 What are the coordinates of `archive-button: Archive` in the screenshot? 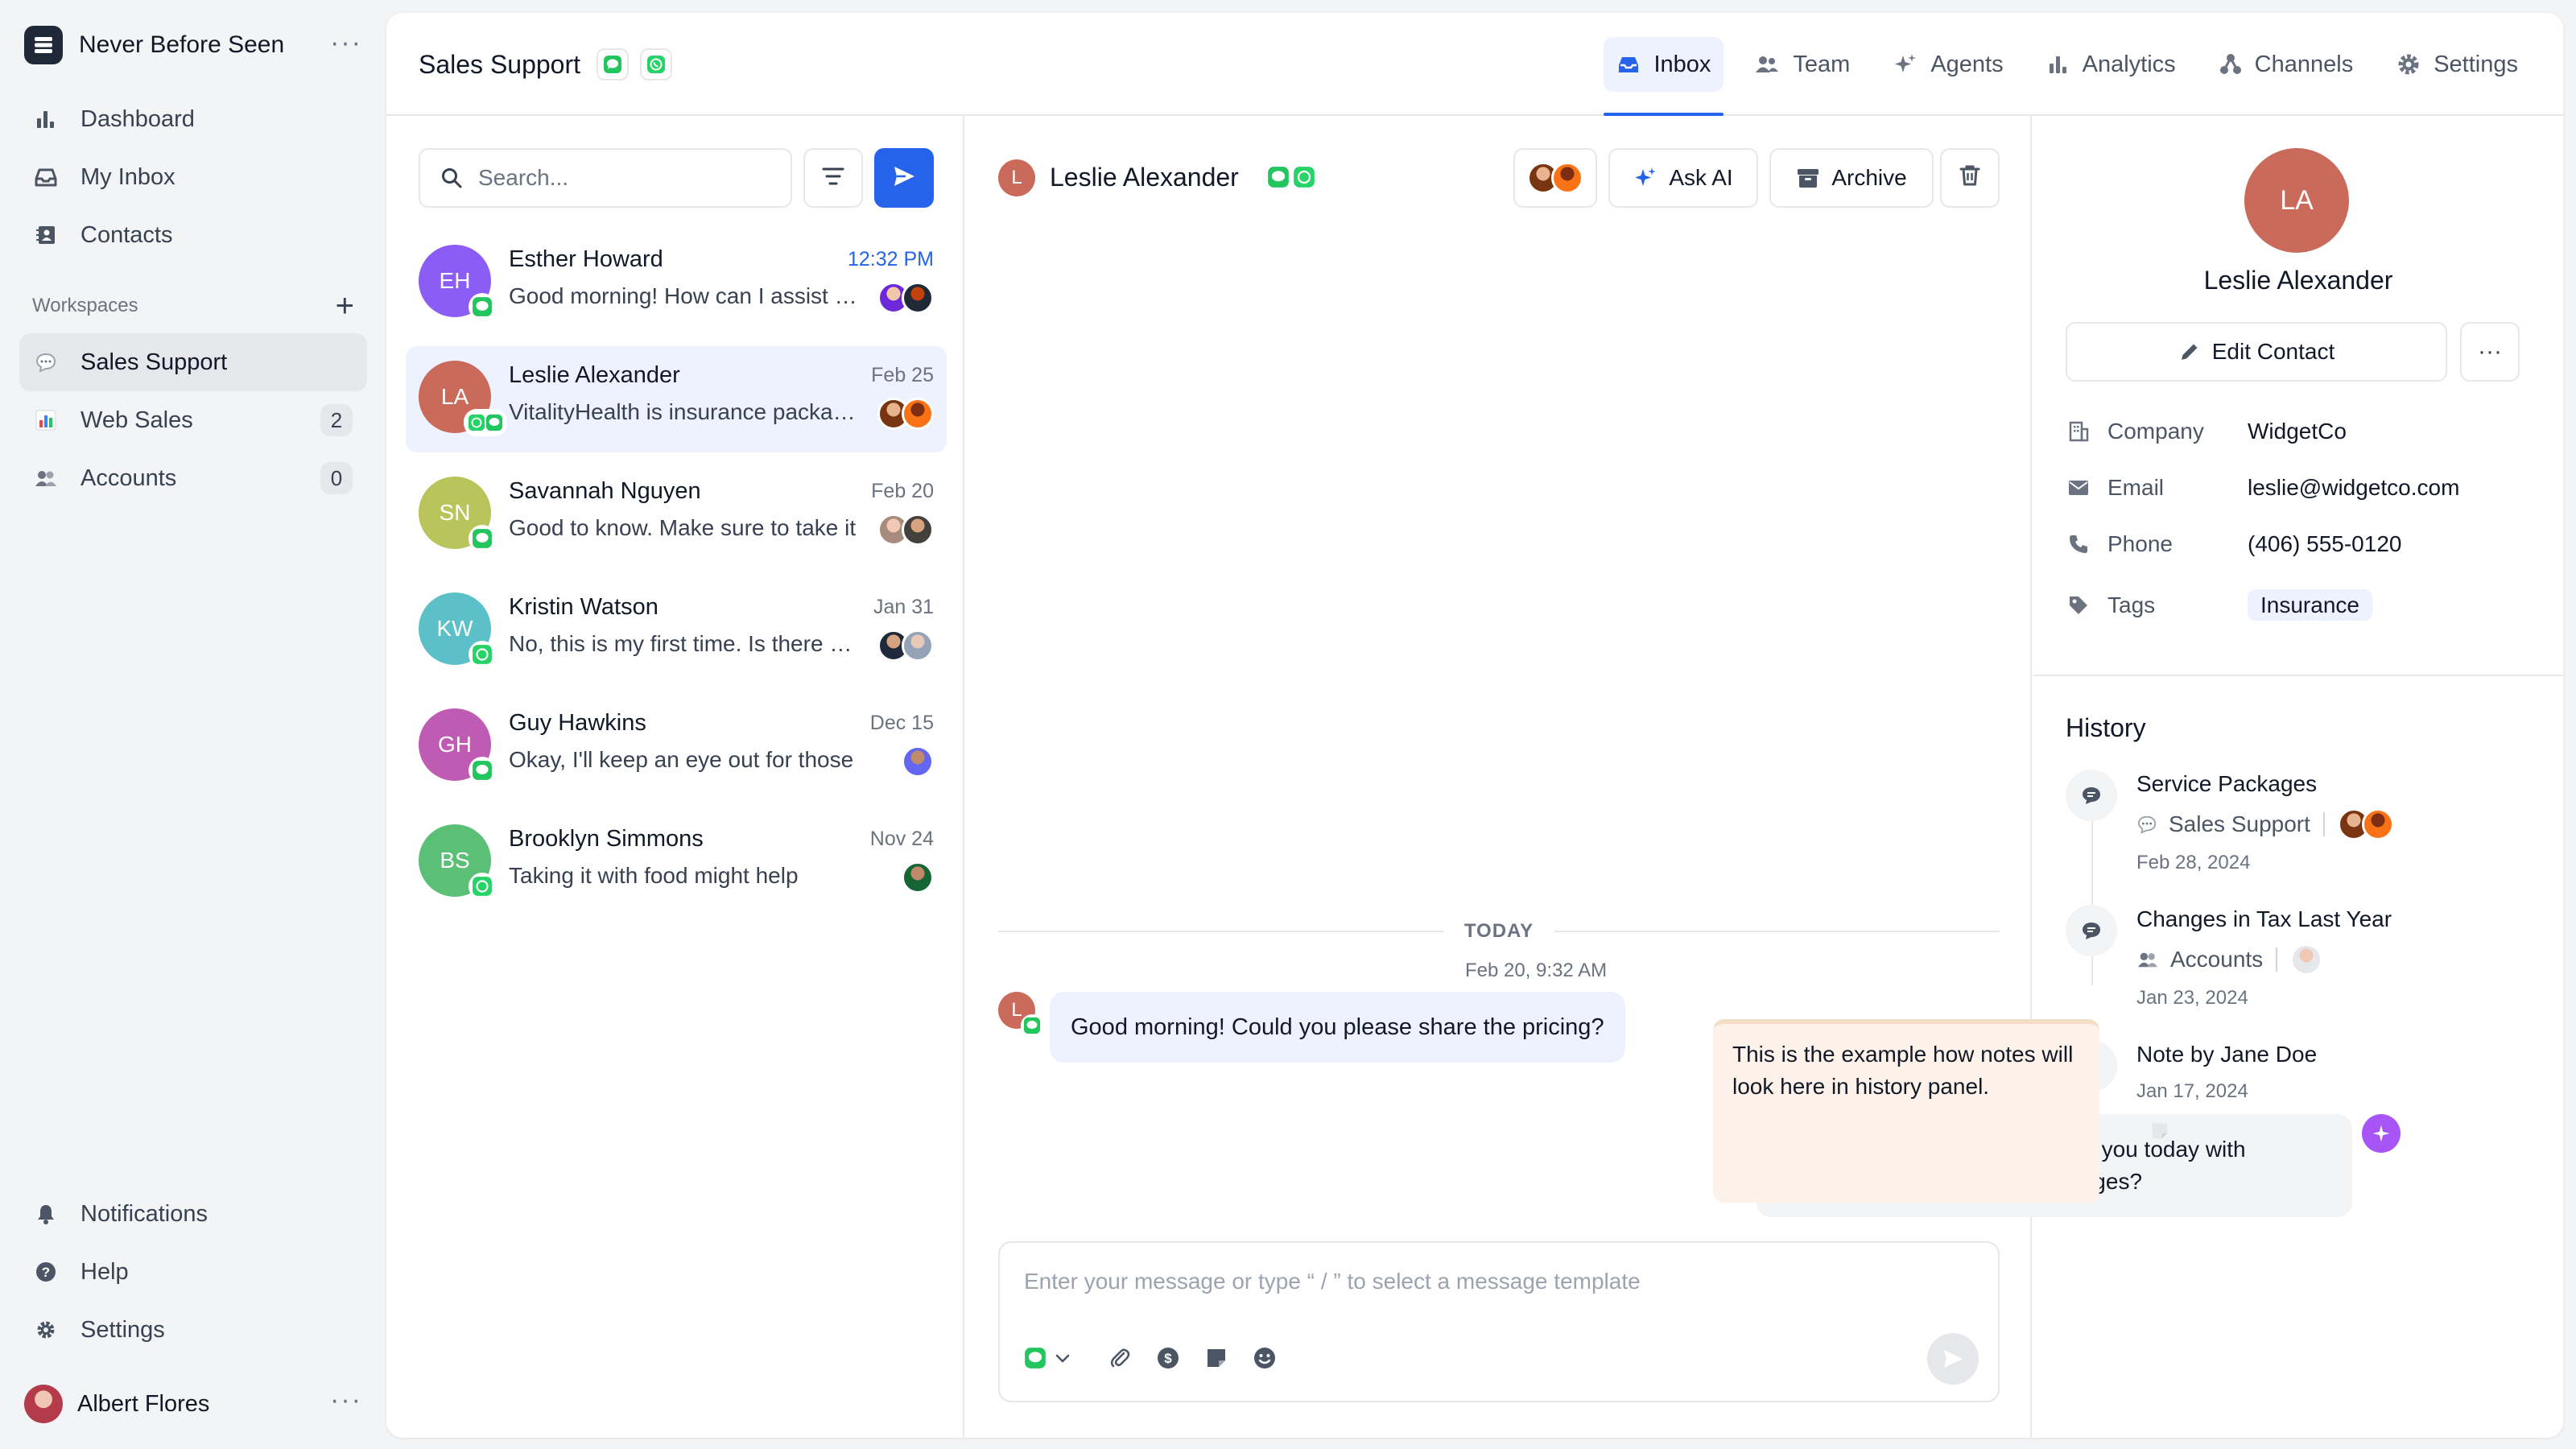 It's located at (1851, 178).